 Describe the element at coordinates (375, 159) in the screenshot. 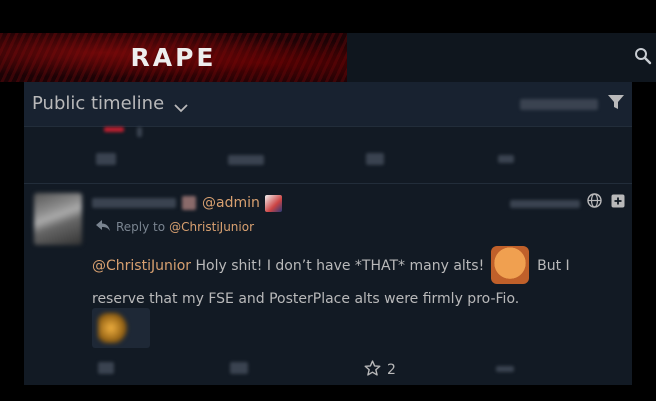

I see `favorite-button-blurred` at that location.